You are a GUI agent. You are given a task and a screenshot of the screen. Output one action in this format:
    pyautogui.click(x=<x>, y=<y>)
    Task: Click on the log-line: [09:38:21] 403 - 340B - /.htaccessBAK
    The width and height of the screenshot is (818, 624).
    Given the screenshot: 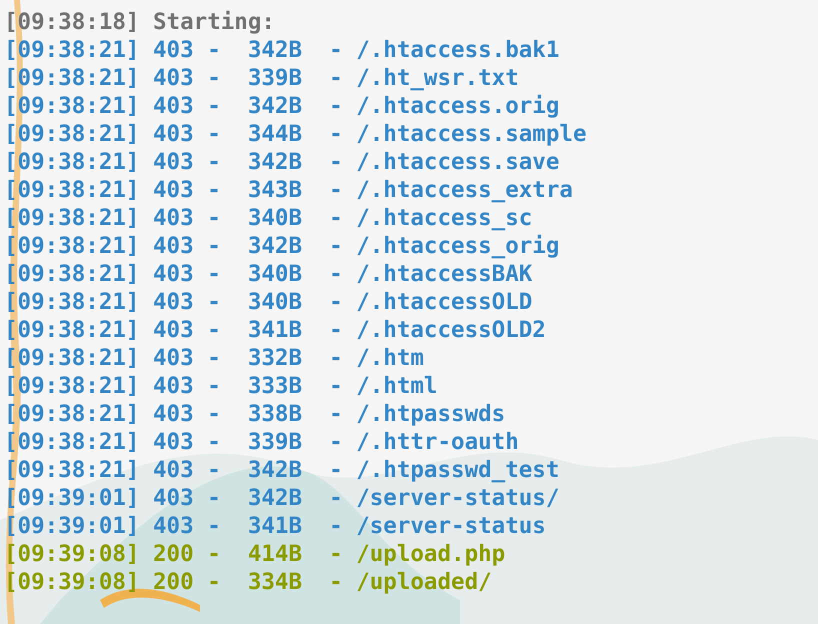 What is the action you would take?
    pyautogui.click(x=268, y=274)
    